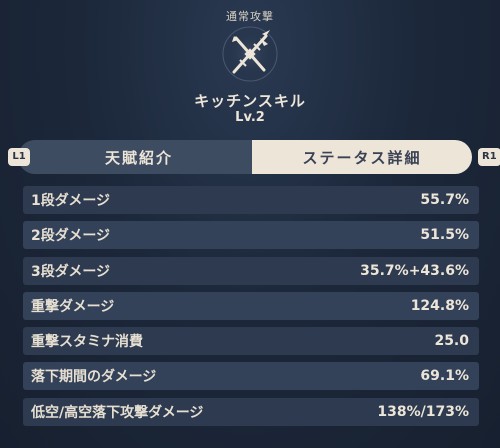 The height and width of the screenshot is (448, 500). What do you see at coordinates (73, 306) in the screenshot?
I see `stat-label: 重撃ダメージ` at bounding box center [73, 306].